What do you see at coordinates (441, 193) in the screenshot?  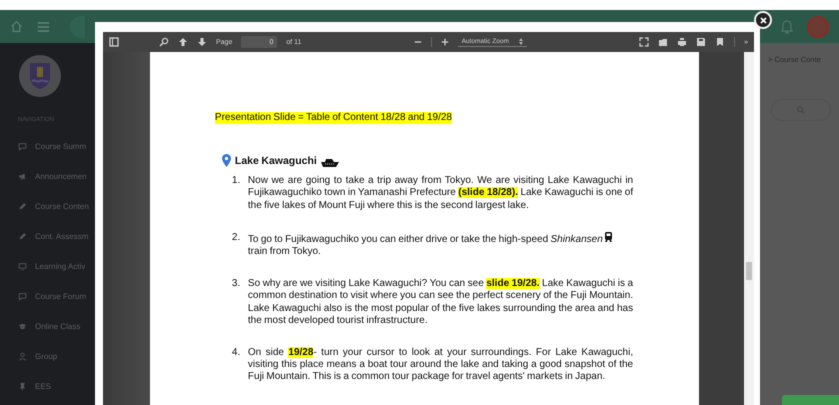 I see `list-item-text: Now we are going to take a trip away from Tokyo. We are visiting Lake Kawaguchi in Fujikawaguchiko town in Yamanashi Prefecture (slide 18/28). Lake Kawaguchi is one of the five lakes of Mount Fuji where this is the second largest lake.` at bounding box center [441, 193].